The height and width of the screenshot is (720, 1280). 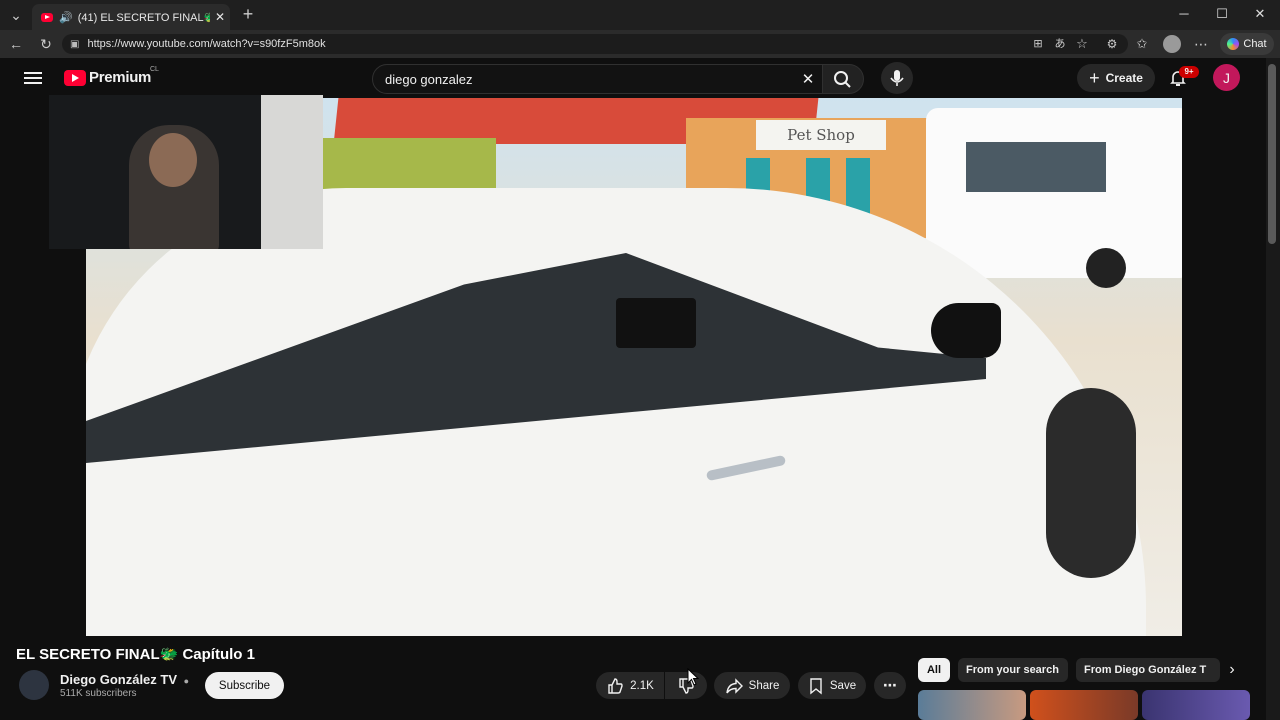 I want to click on search-box: diego gonzalez ✕, so click(x=598, y=79).